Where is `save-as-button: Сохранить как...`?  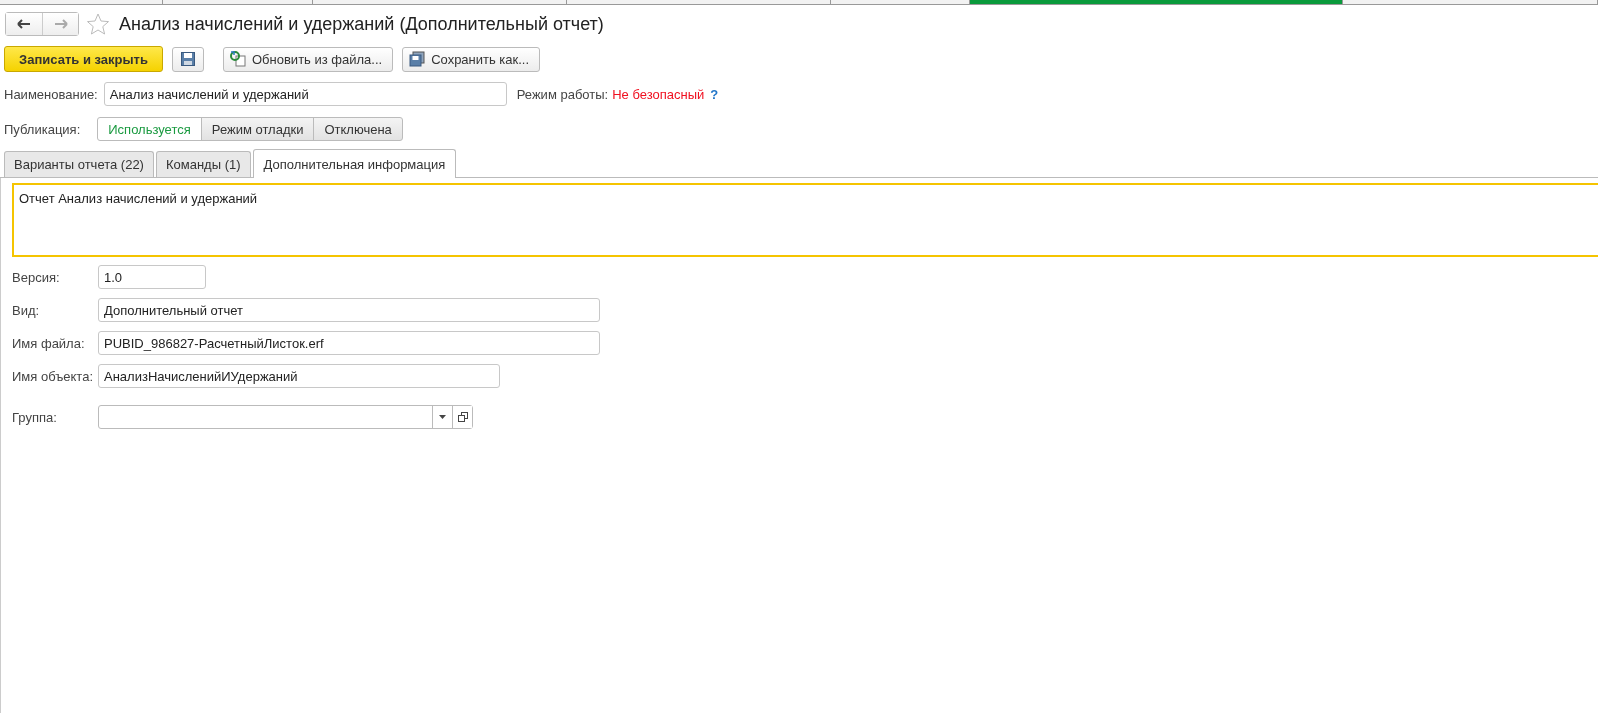
save-as-button: Сохранить как... is located at coordinates (471, 59).